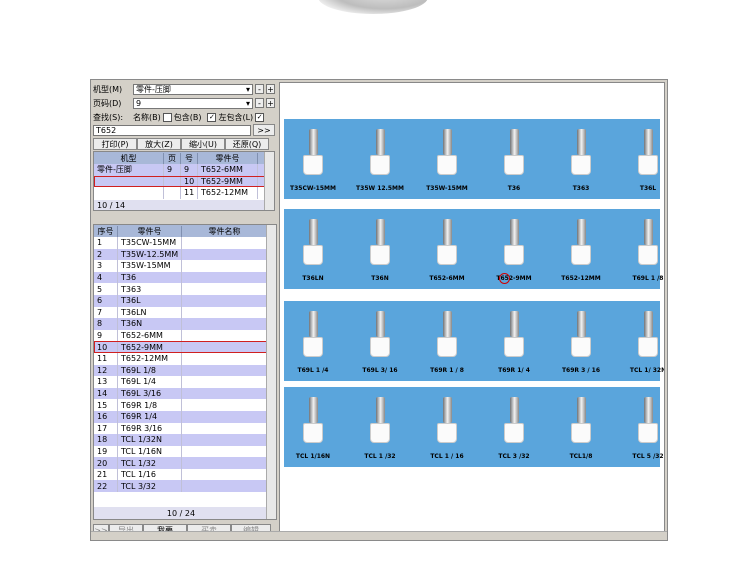  Describe the element at coordinates (193, 103) in the screenshot. I see `page-select: 9 ▾` at that location.